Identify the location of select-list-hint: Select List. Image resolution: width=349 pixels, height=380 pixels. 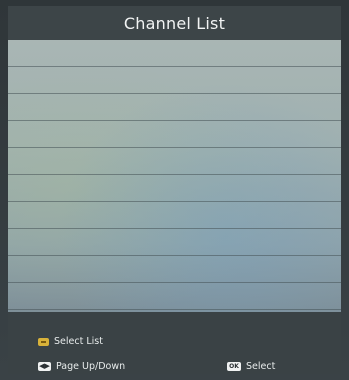
(70, 341).